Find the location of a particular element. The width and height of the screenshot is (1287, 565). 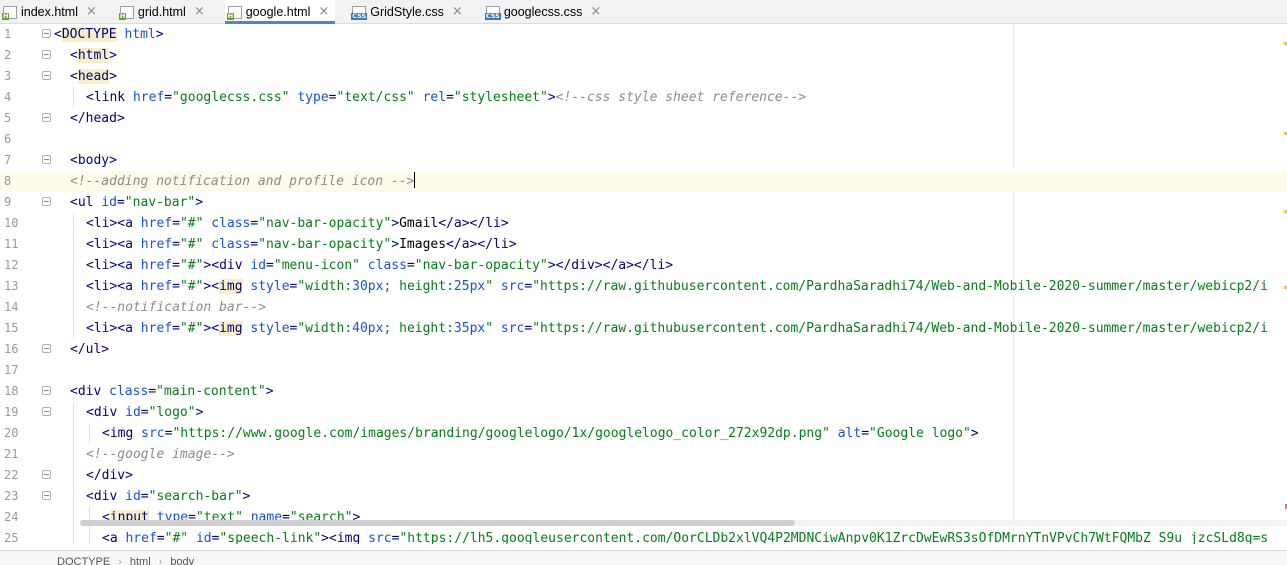

tab-google-html: Hgoogle.html × is located at coordinates (280, 12).